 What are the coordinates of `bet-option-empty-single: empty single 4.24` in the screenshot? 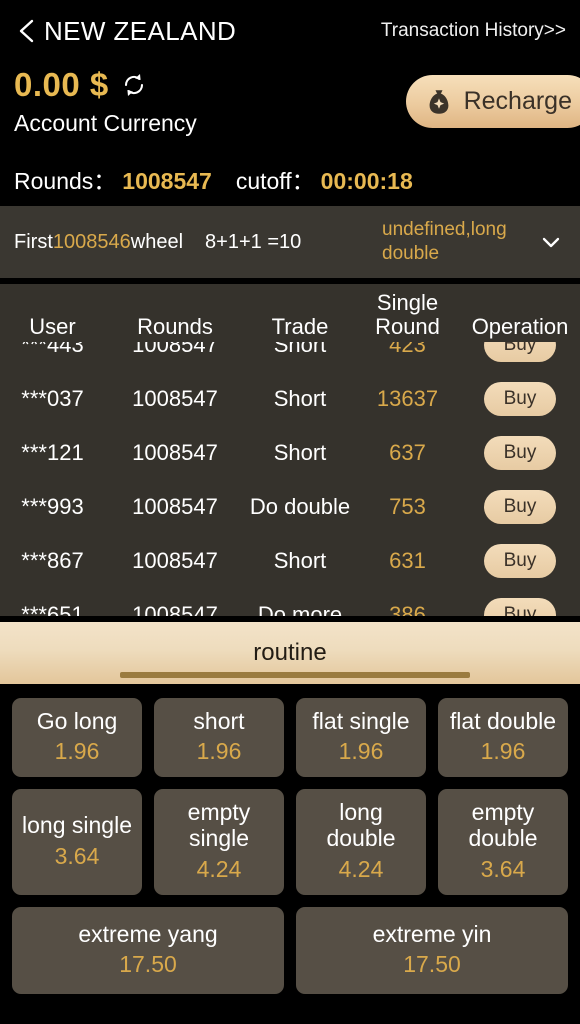 It's located at (219, 842).